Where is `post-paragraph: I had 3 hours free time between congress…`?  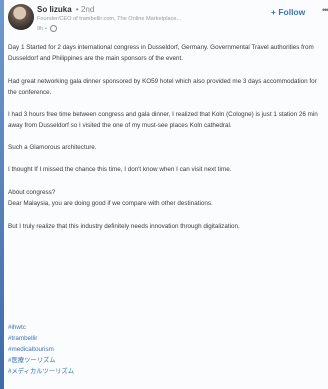 post-paragraph: I had 3 hours free time between congress… is located at coordinates (163, 120).